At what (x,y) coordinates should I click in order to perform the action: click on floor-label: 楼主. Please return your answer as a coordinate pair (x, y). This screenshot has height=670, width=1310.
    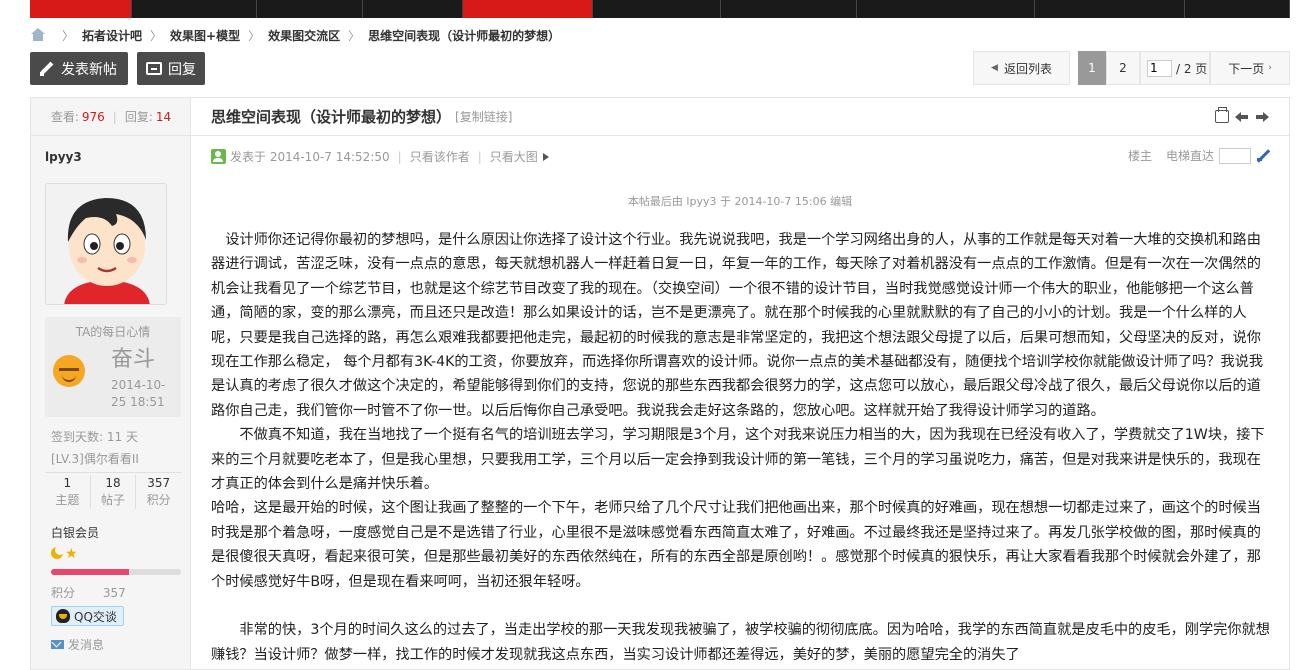
    Looking at the image, I should click on (1139, 156).